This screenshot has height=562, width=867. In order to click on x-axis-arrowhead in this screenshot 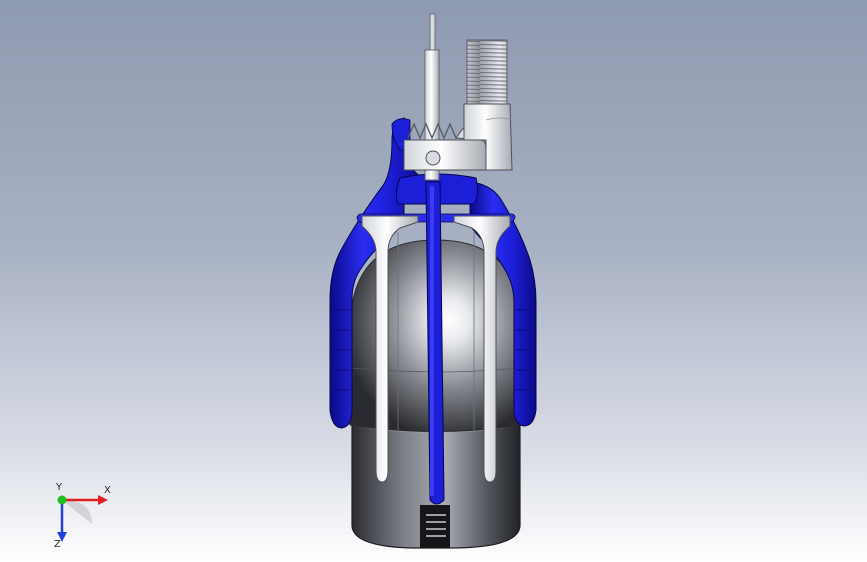, I will do `click(103, 500)`.